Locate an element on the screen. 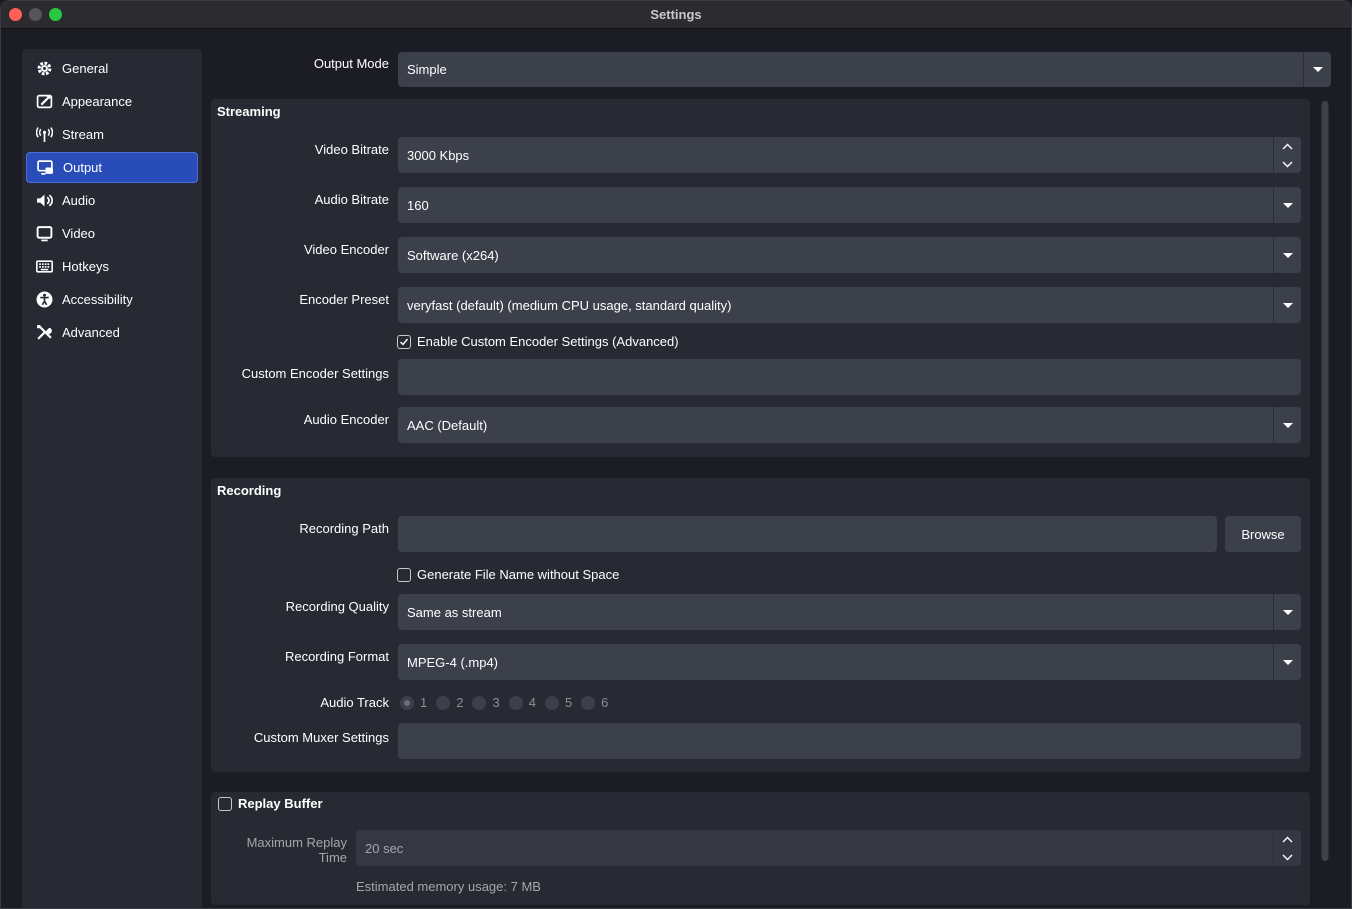 This screenshot has height=909, width=1352. recording-path-label: Recording Path is located at coordinates (344, 528).